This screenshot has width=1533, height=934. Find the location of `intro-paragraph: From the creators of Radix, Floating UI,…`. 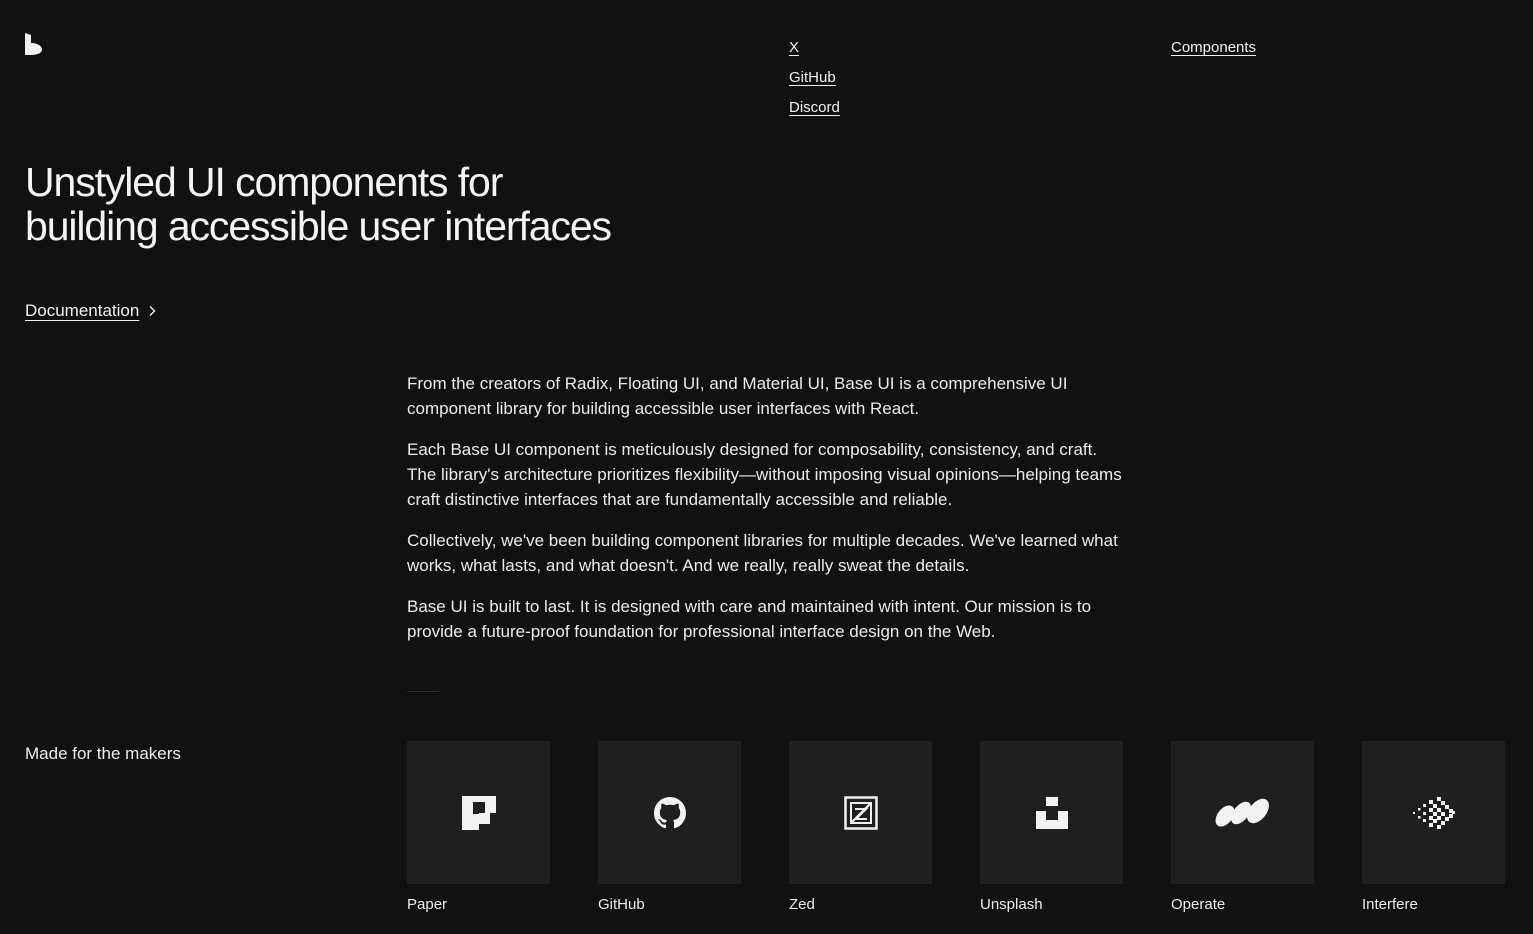

intro-paragraph: From the creators of Radix, Floating UI,… is located at coordinates (737, 396).